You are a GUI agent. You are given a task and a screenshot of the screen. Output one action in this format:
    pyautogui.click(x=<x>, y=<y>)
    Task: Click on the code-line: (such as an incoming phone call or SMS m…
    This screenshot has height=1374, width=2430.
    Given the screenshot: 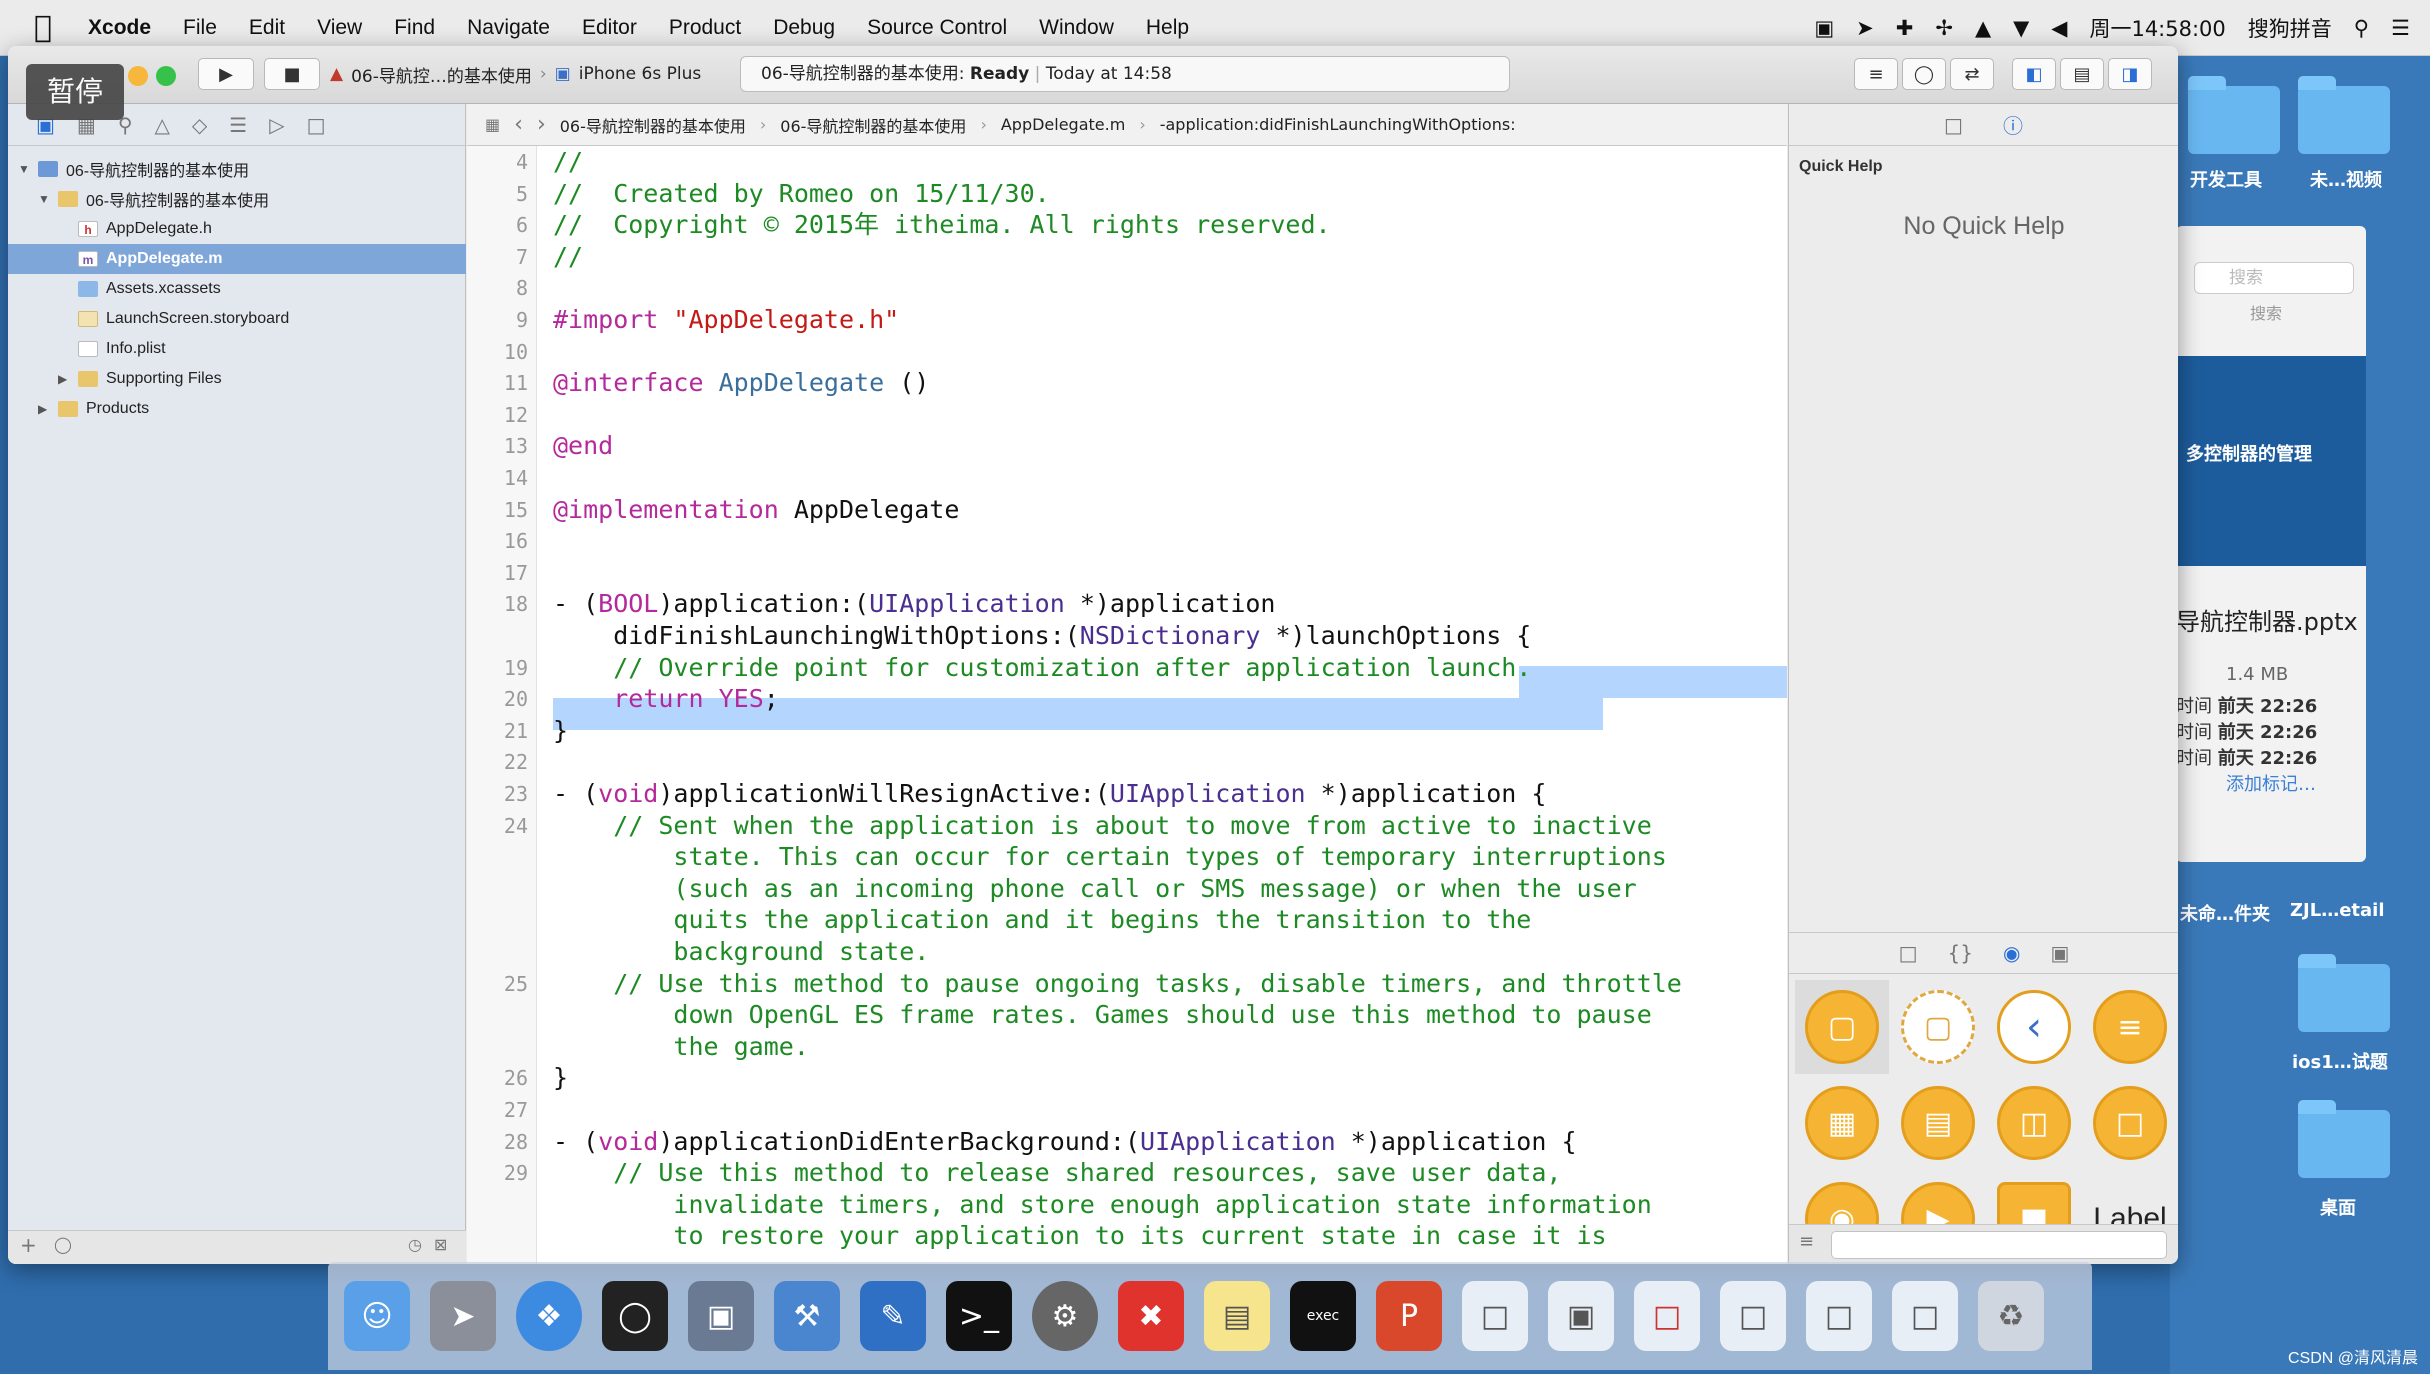 What is the action you would take?
    pyautogui.click(x=1094, y=889)
    